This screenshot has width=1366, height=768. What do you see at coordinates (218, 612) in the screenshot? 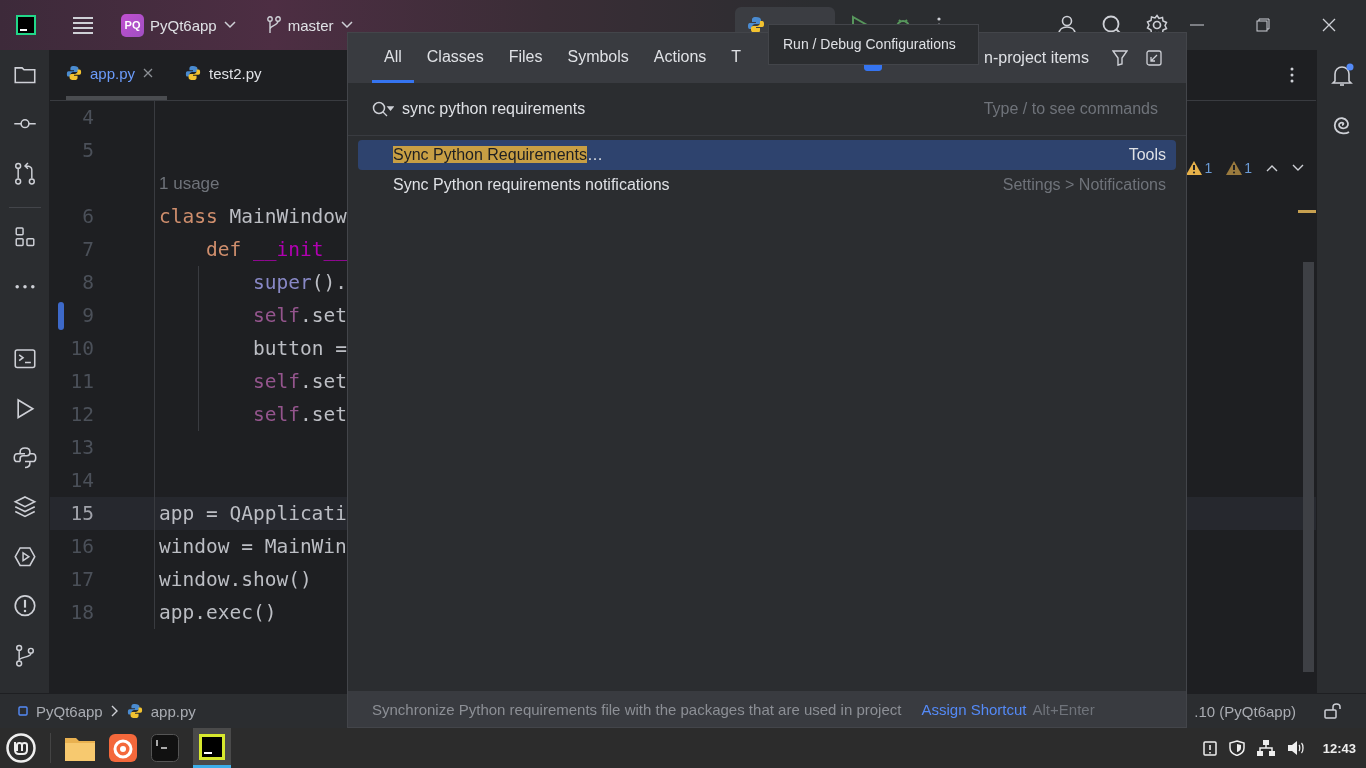
I see `code-line: app.exec()` at bounding box center [218, 612].